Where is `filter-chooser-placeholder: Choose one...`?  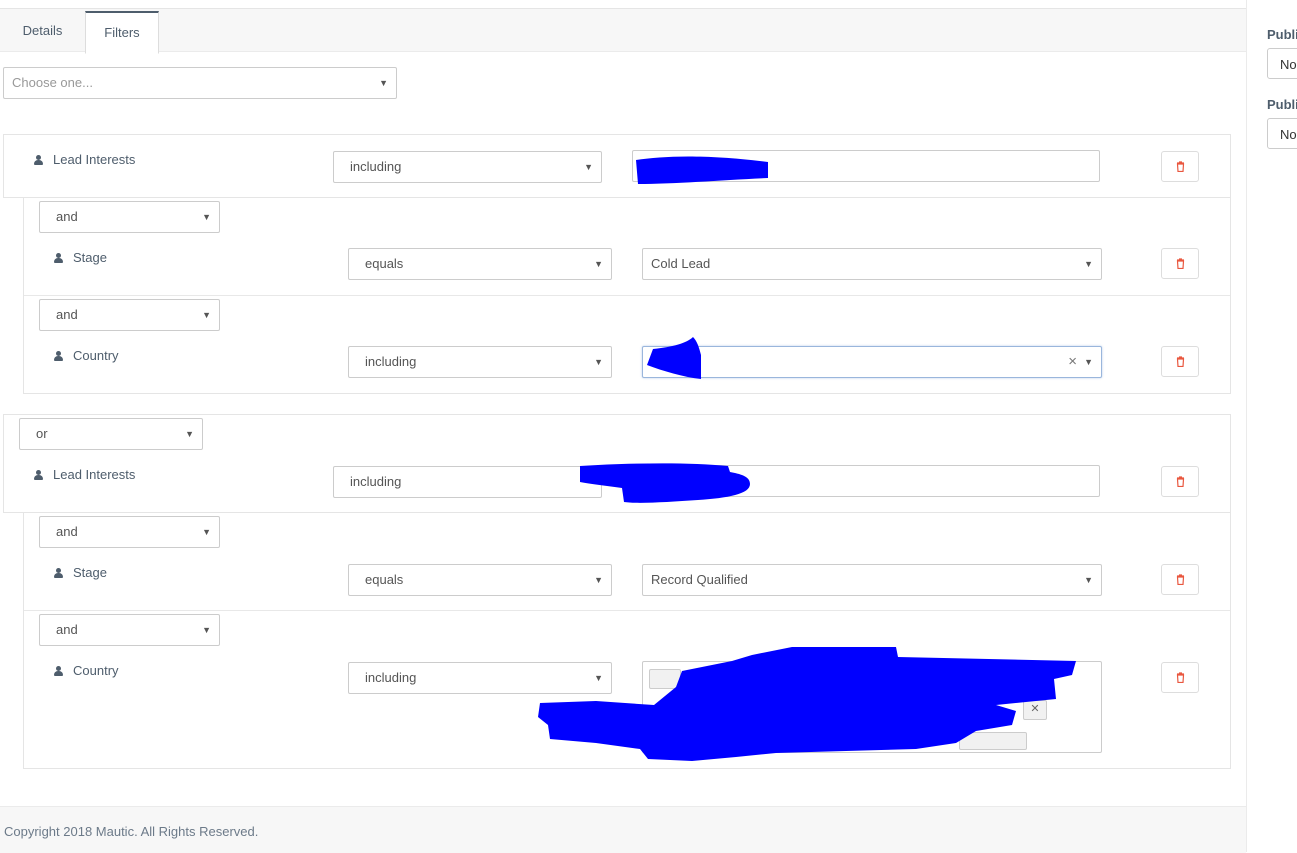 filter-chooser-placeholder: Choose one... is located at coordinates (52, 82).